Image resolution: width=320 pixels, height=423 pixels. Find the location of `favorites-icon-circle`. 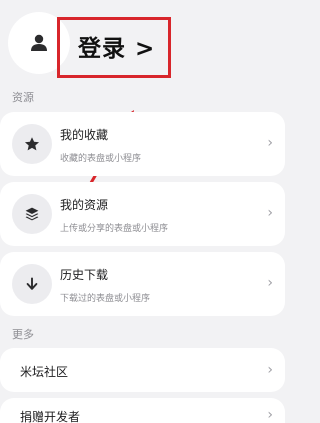

favorites-icon-circle is located at coordinates (32, 144).